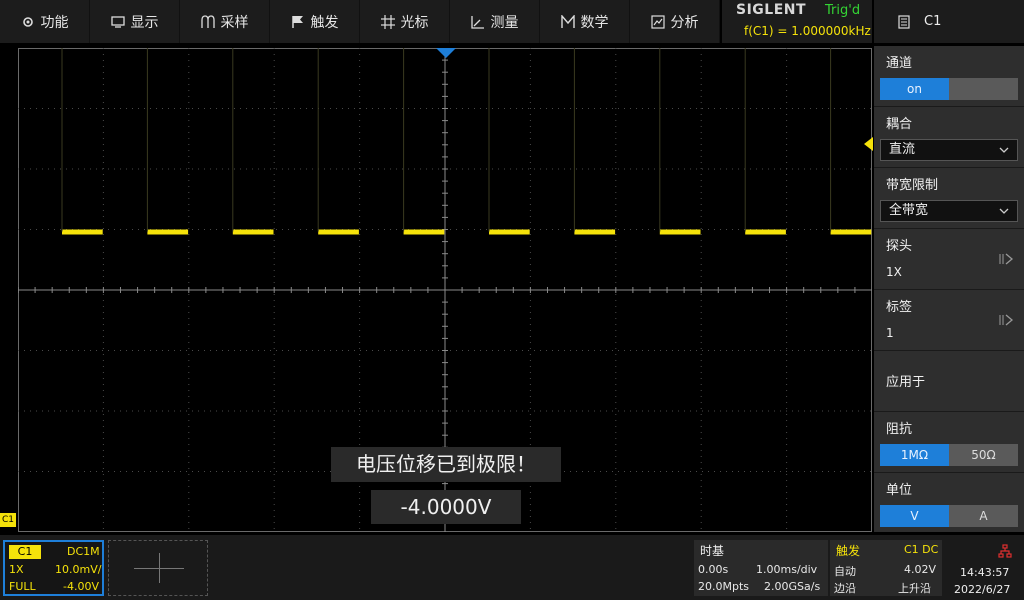 Image resolution: width=1024 pixels, height=600 pixels. Describe the element at coordinates (675, 21) in the screenshot. I see `menu-analysis: 分析` at that location.